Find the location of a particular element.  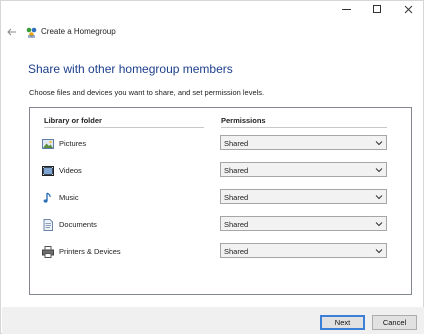

cancel-button: Cancel is located at coordinates (394, 322).